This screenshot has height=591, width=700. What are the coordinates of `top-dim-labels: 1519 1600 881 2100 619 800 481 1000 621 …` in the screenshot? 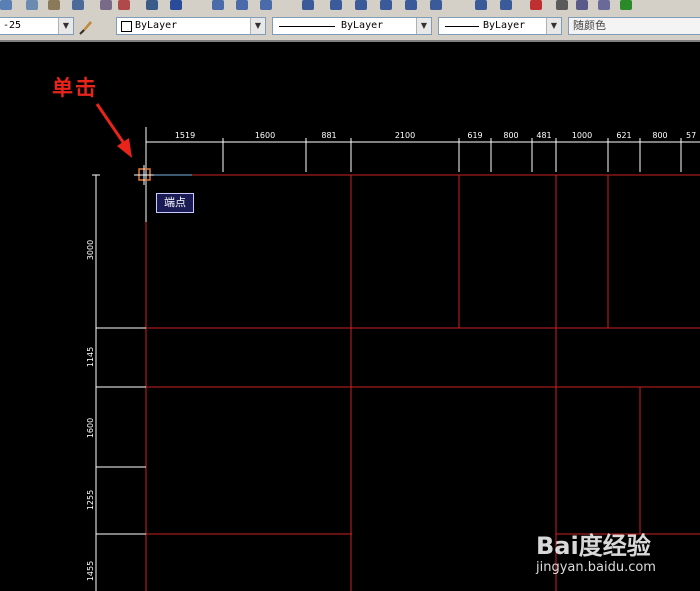 It's located at (435, 135).